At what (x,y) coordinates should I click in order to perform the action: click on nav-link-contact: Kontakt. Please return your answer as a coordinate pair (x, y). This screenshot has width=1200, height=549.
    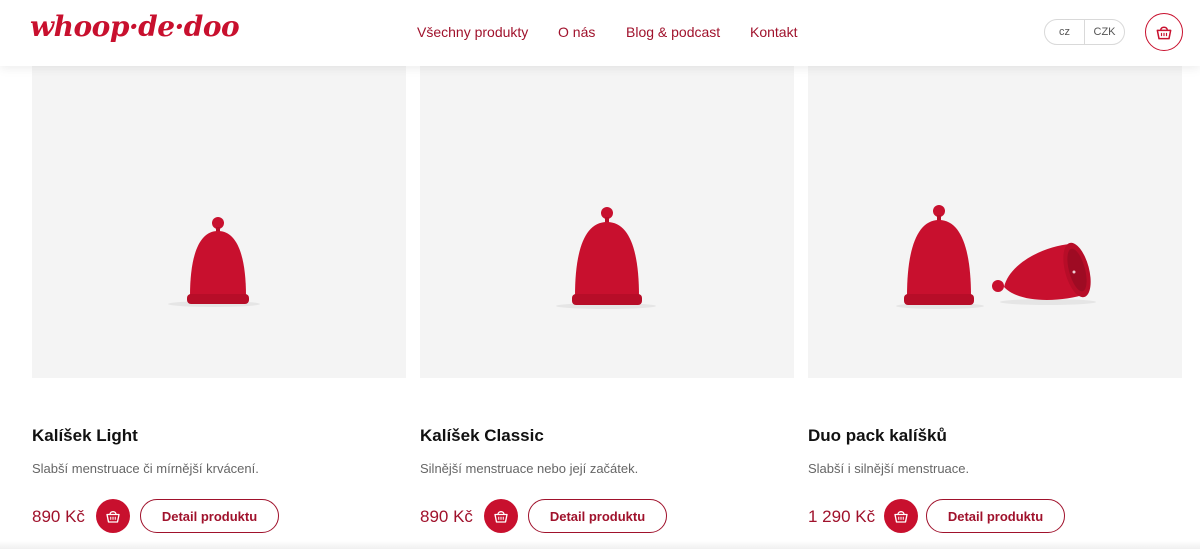
    Looking at the image, I should click on (773, 32).